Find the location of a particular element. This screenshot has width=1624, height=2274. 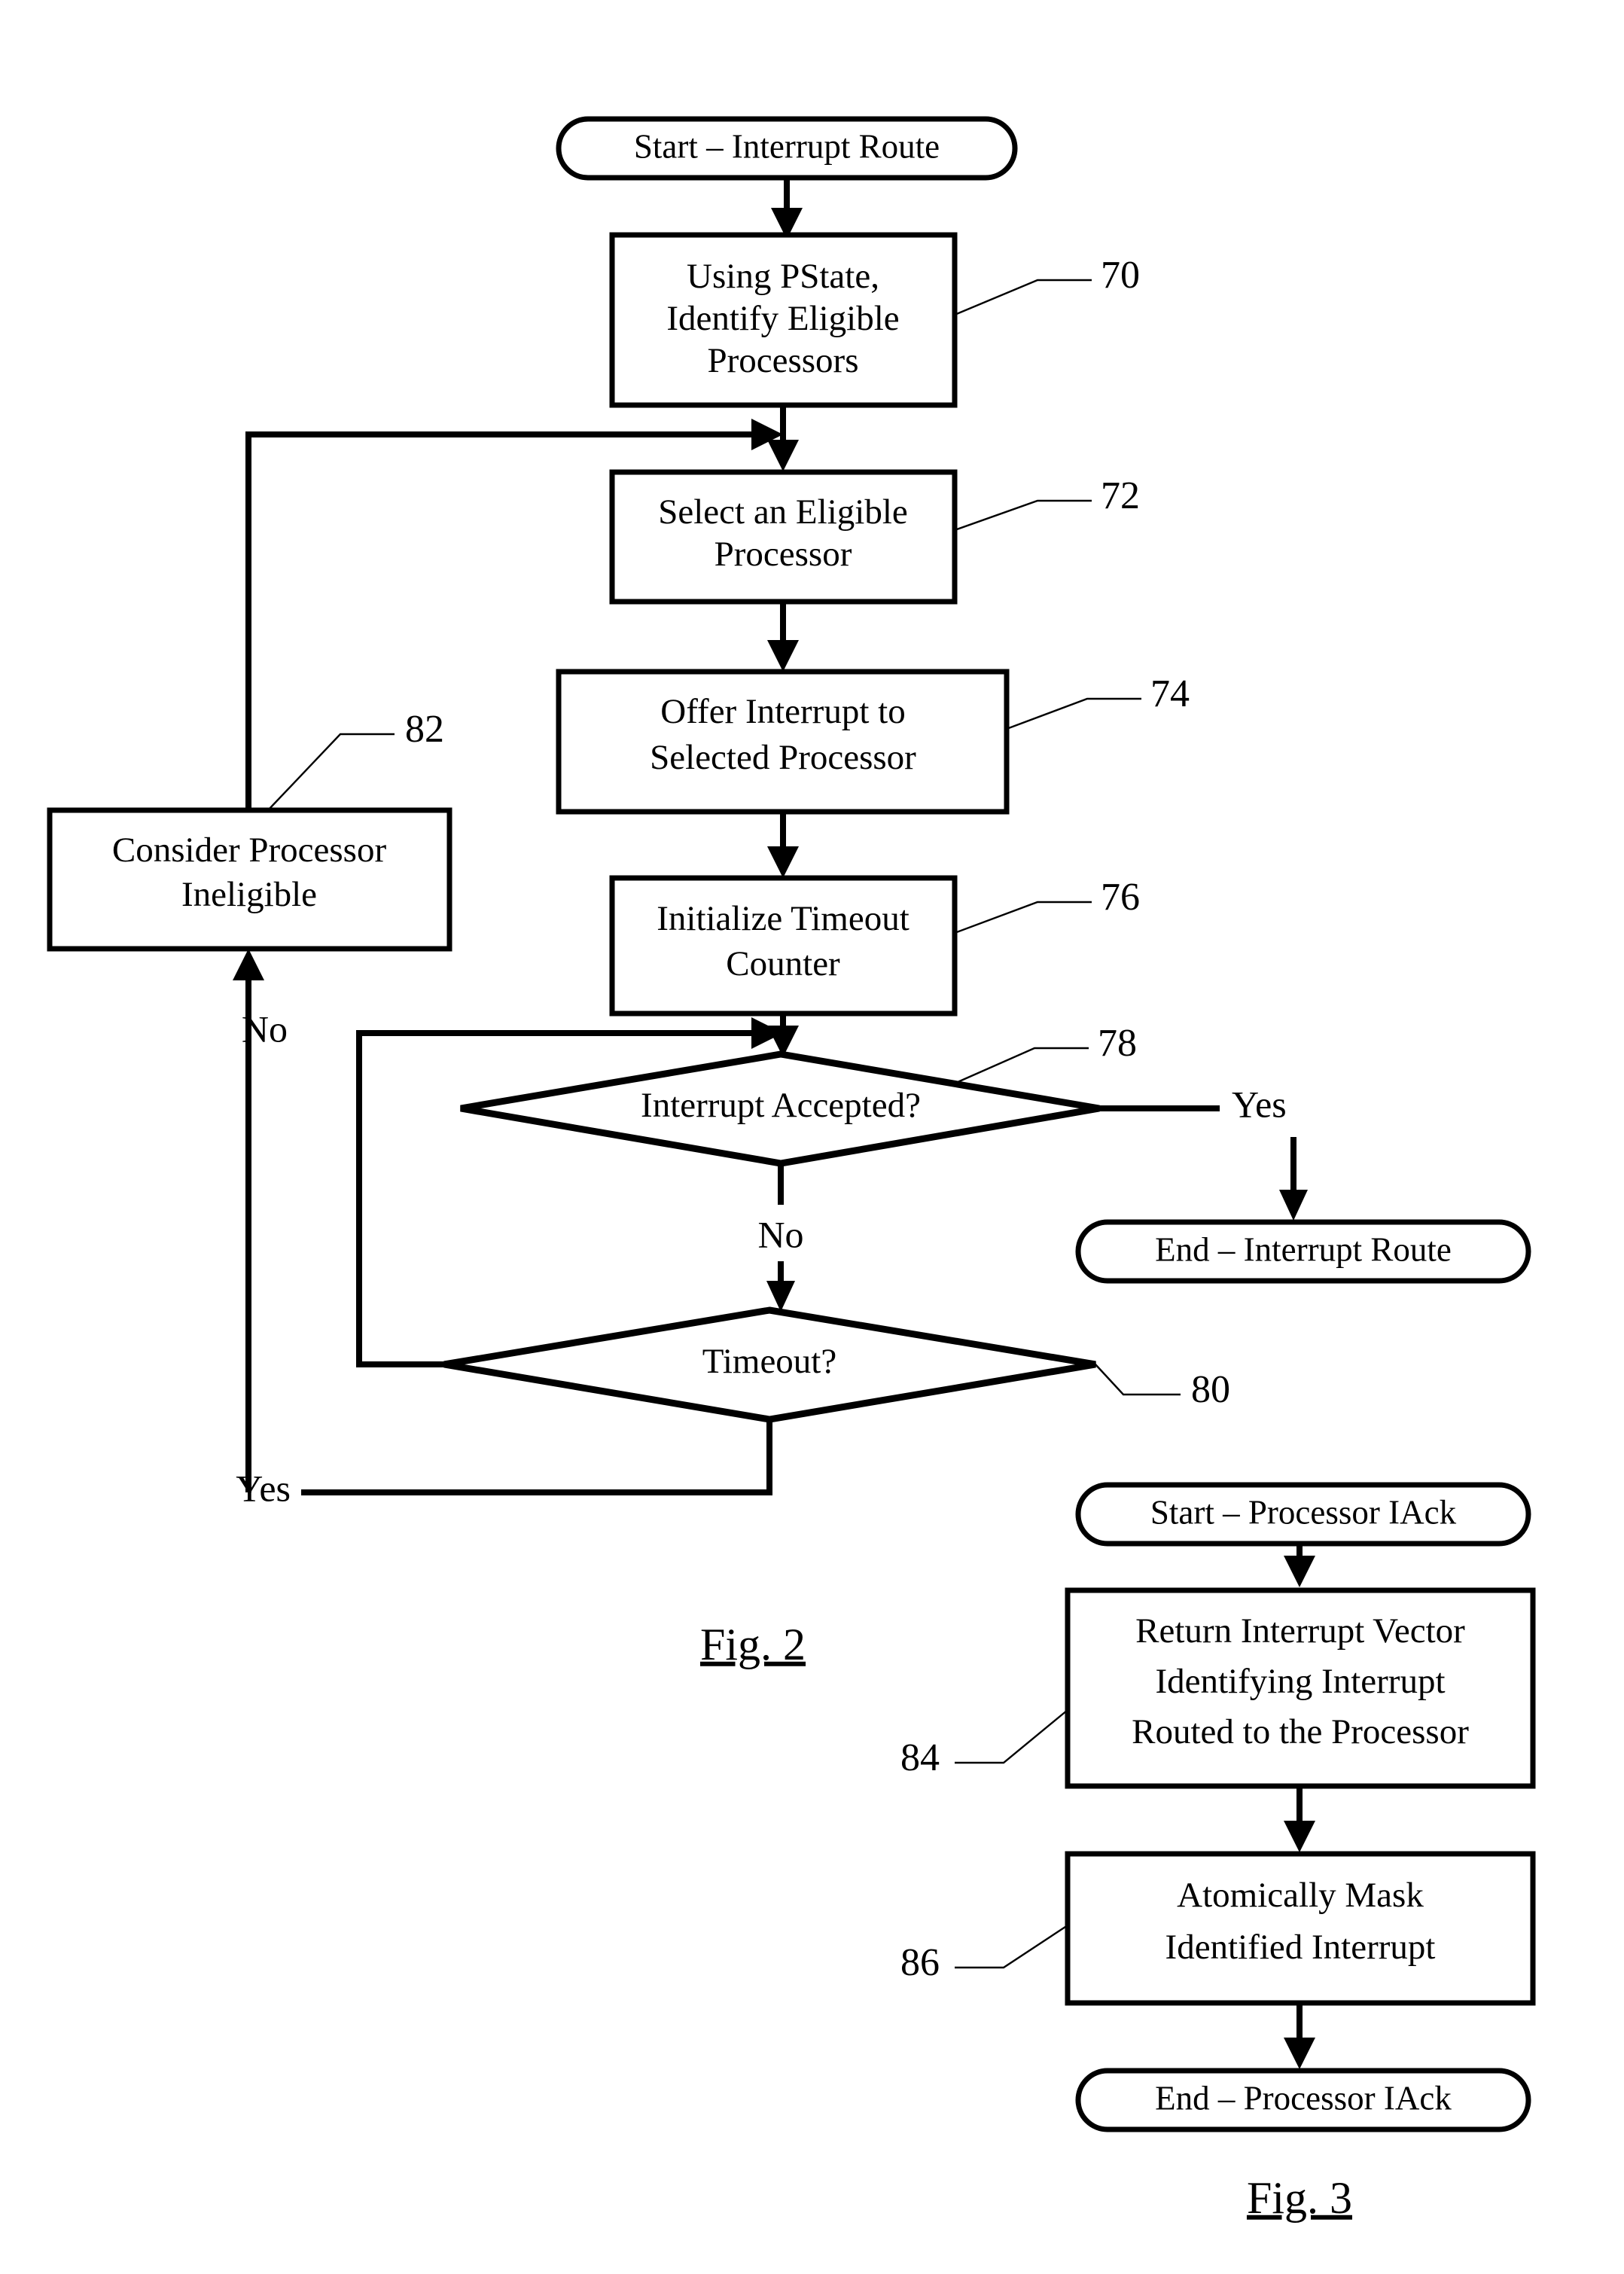

fig2-ref-leader-72: 72 is located at coordinates (1047, 503).